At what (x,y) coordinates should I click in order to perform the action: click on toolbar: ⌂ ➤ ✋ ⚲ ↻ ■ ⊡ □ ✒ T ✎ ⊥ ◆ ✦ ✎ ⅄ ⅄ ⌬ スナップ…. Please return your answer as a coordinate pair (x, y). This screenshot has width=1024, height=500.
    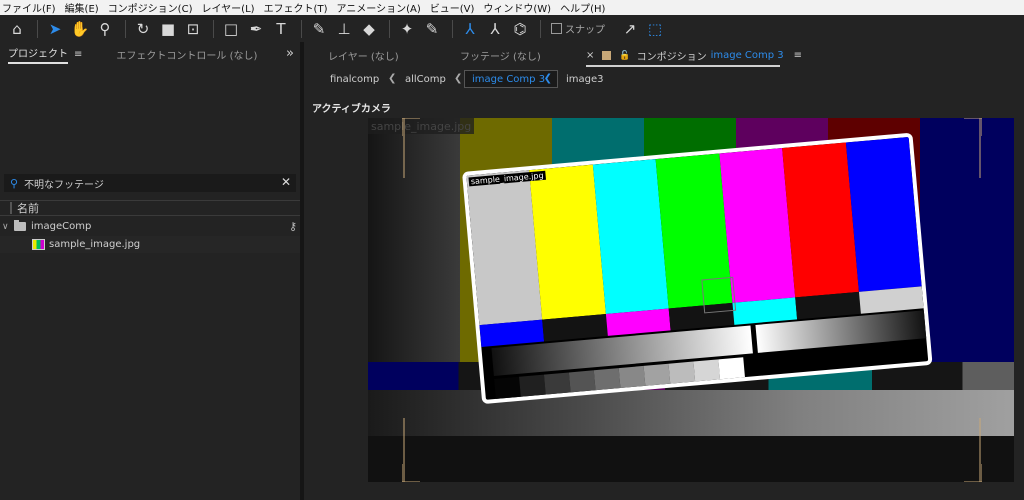
    Looking at the image, I should click on (512, 28).